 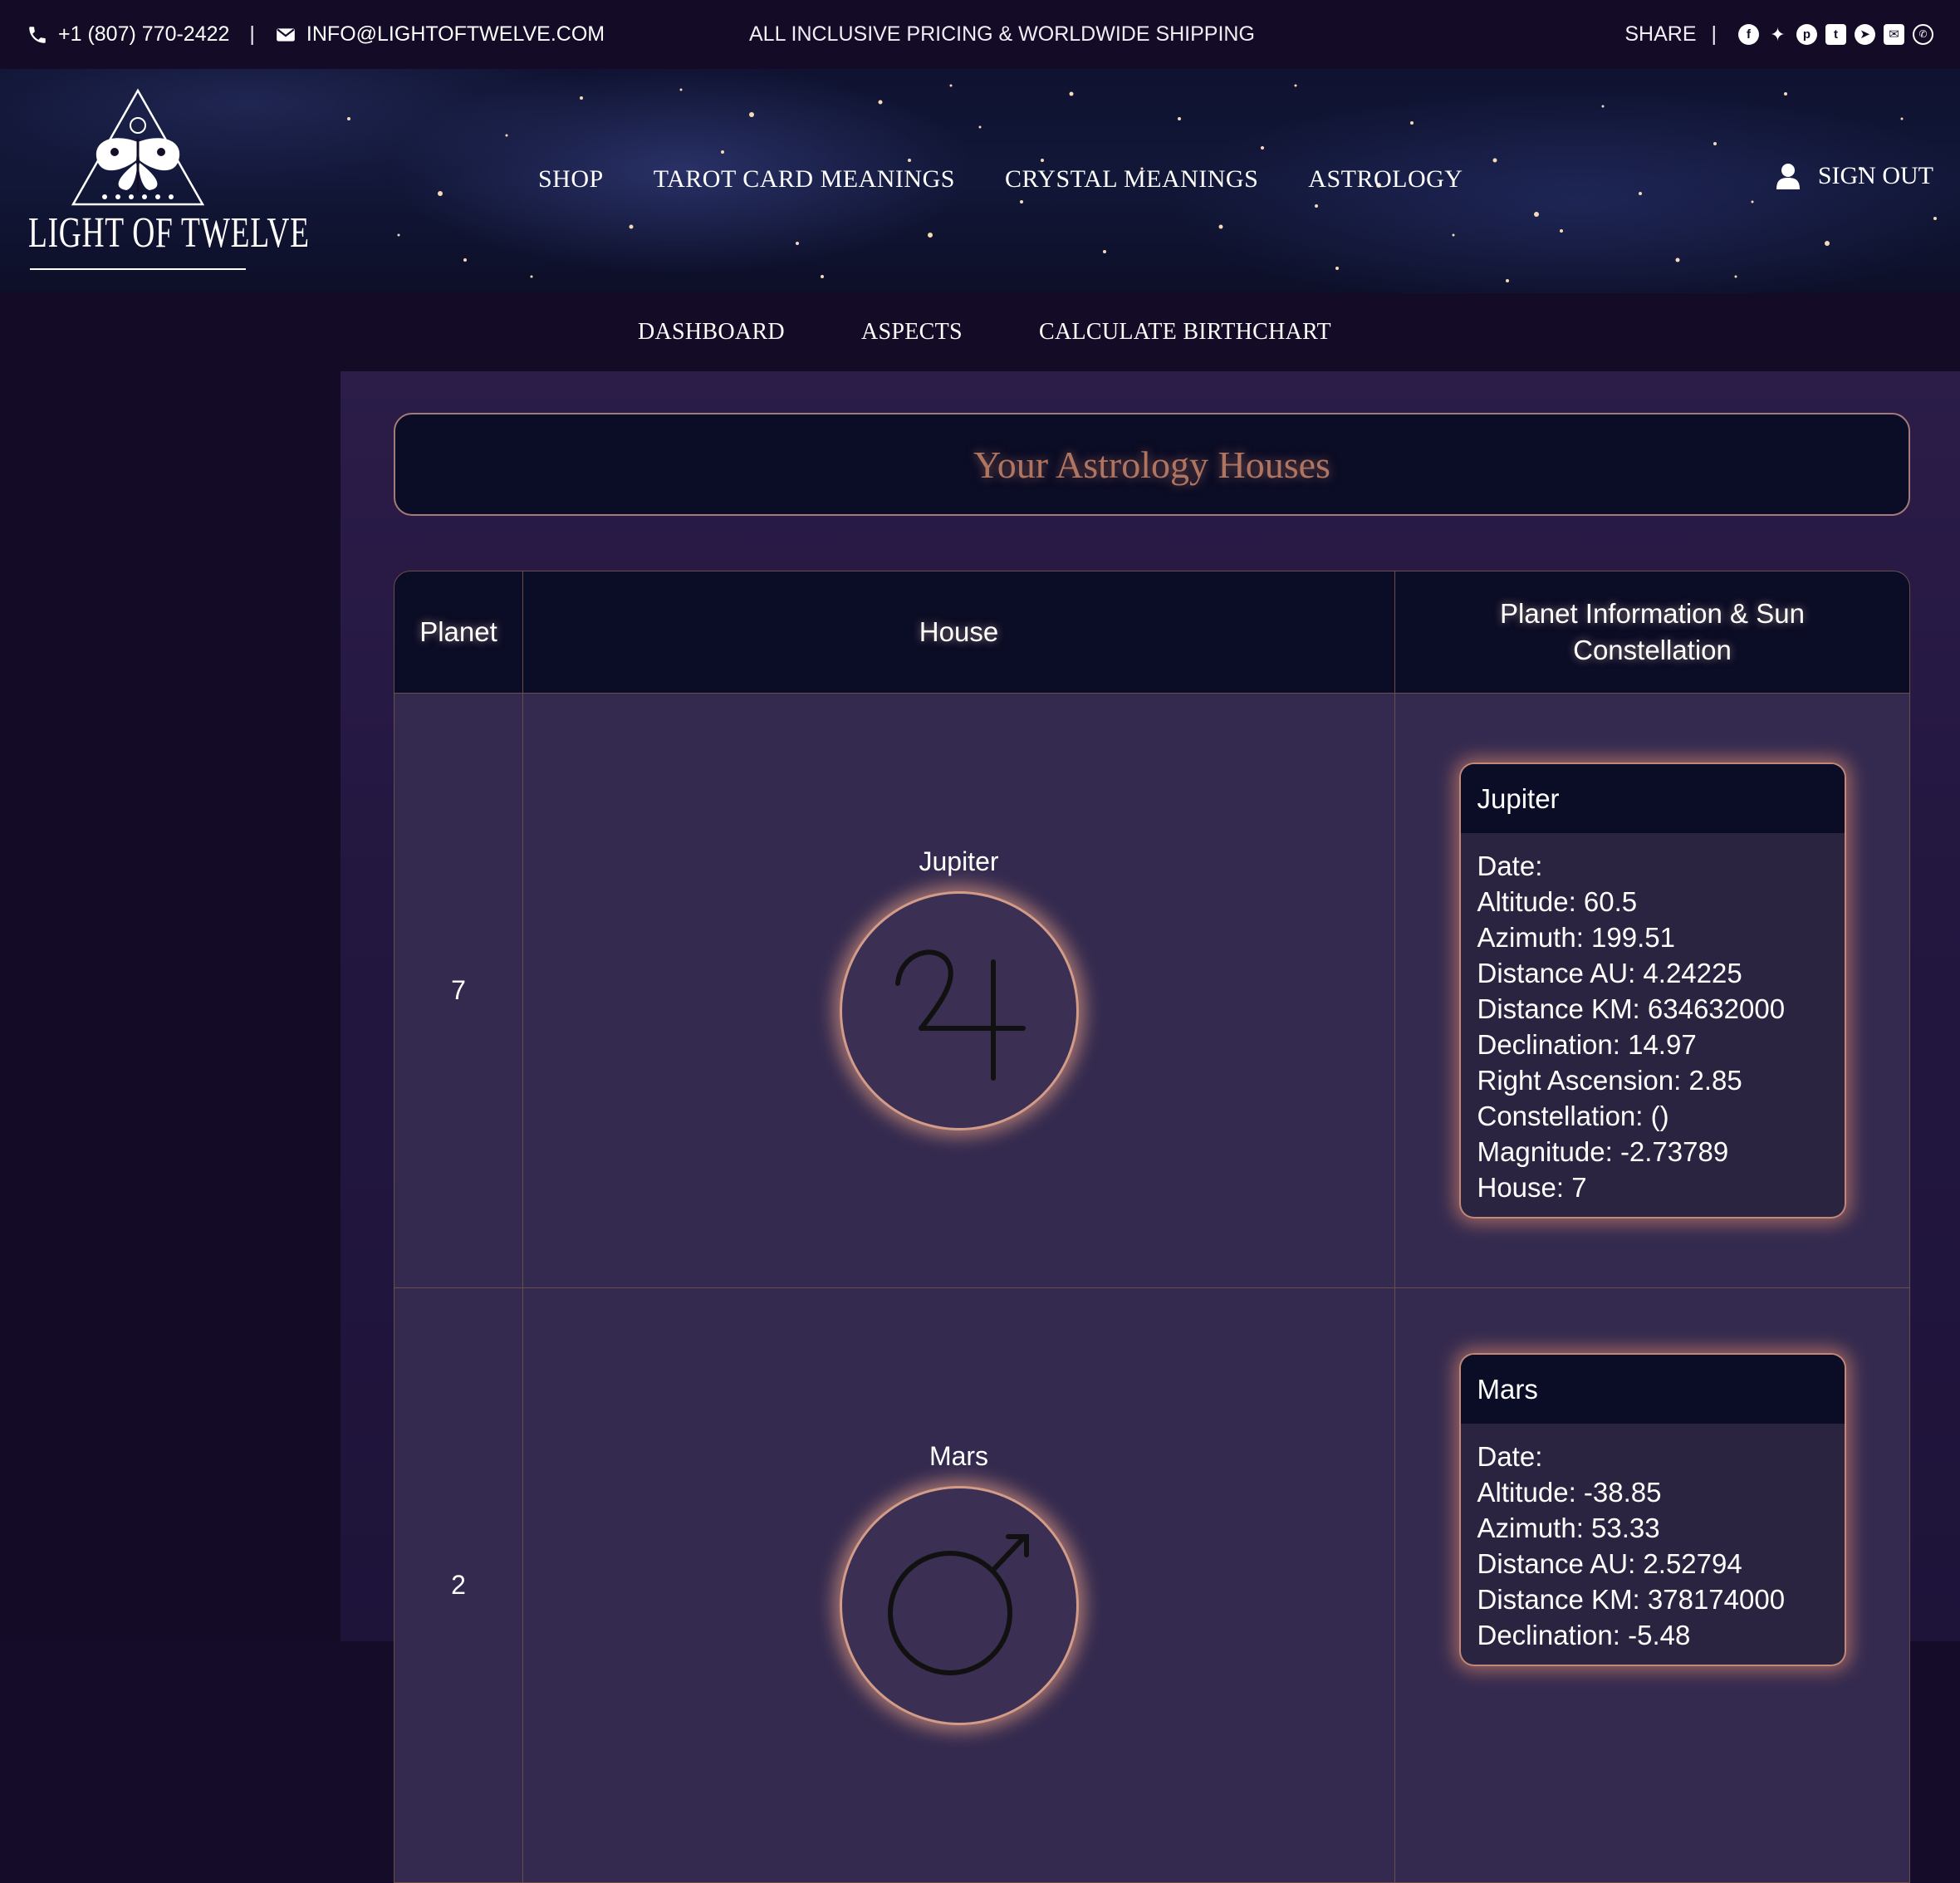 I want to click on sub-nav: DASHBOARD ASPECTS CALCULATE BIRTHCHART, so click(x=980, y=332).